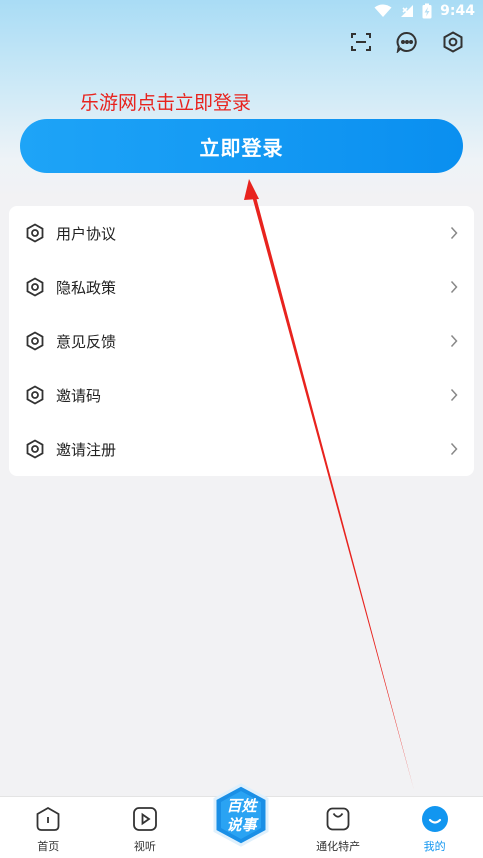 The height and width of the screenshot is (858, 483). What do you see at coordinates (145, 819) in the screenshot?
I see `play-icon` at bounding box center [145, 819].